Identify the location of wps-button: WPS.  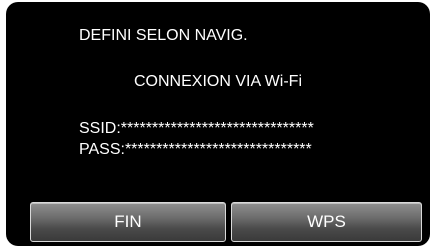
(326, 222).